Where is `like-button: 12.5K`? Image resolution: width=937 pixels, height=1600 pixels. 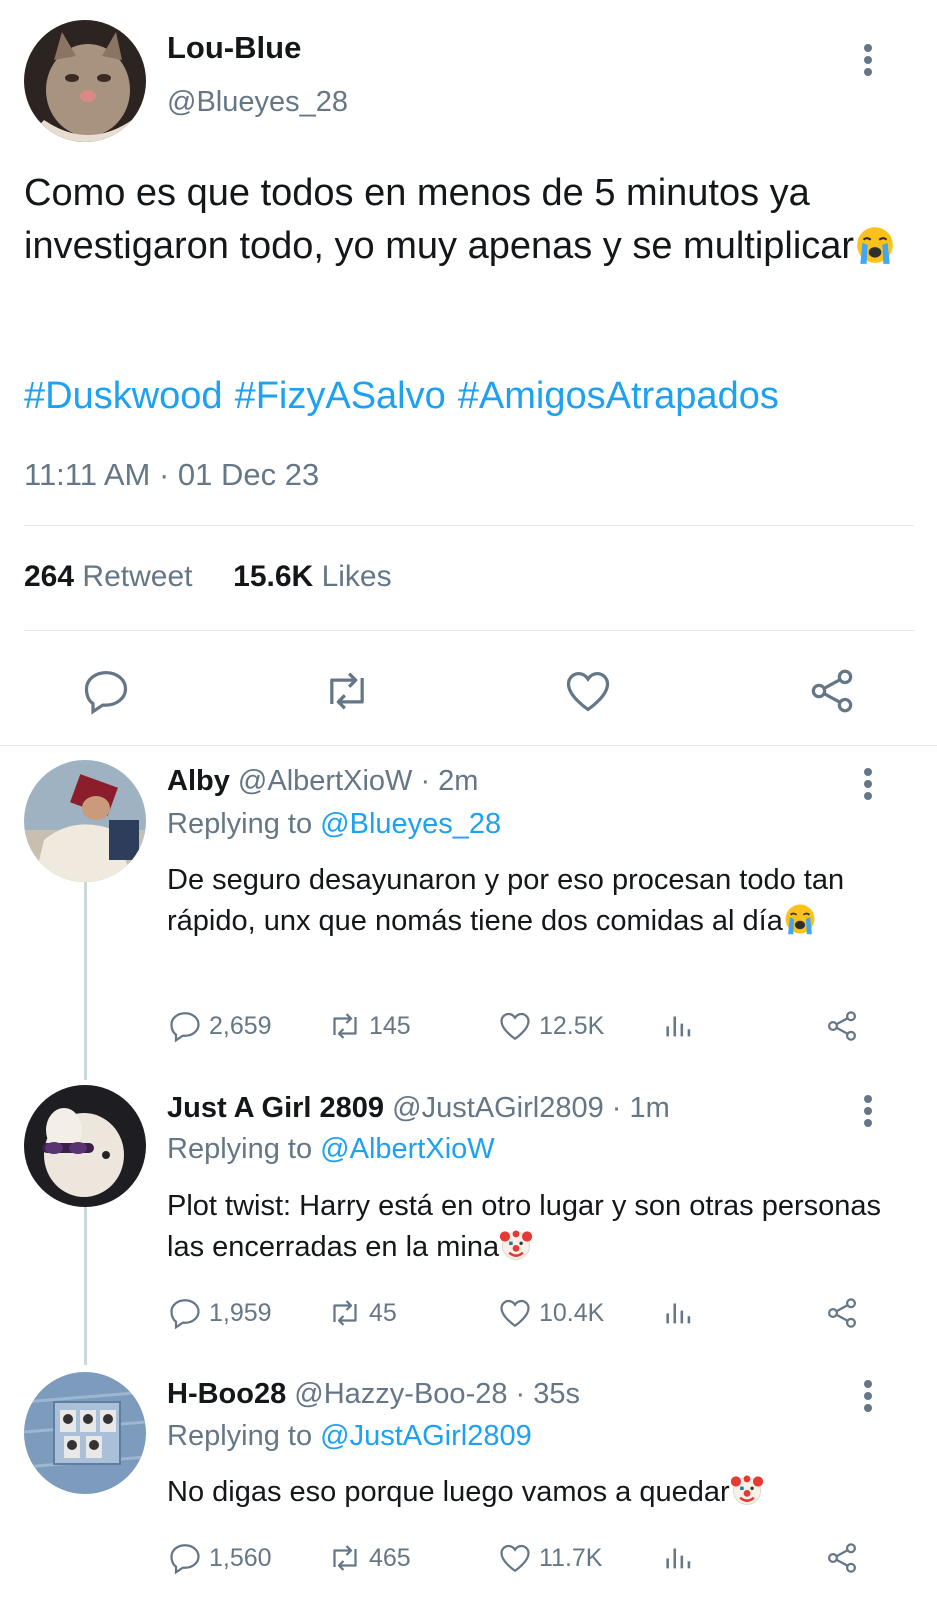
like-button: 12.5K is located at coordinates (550, 1026).